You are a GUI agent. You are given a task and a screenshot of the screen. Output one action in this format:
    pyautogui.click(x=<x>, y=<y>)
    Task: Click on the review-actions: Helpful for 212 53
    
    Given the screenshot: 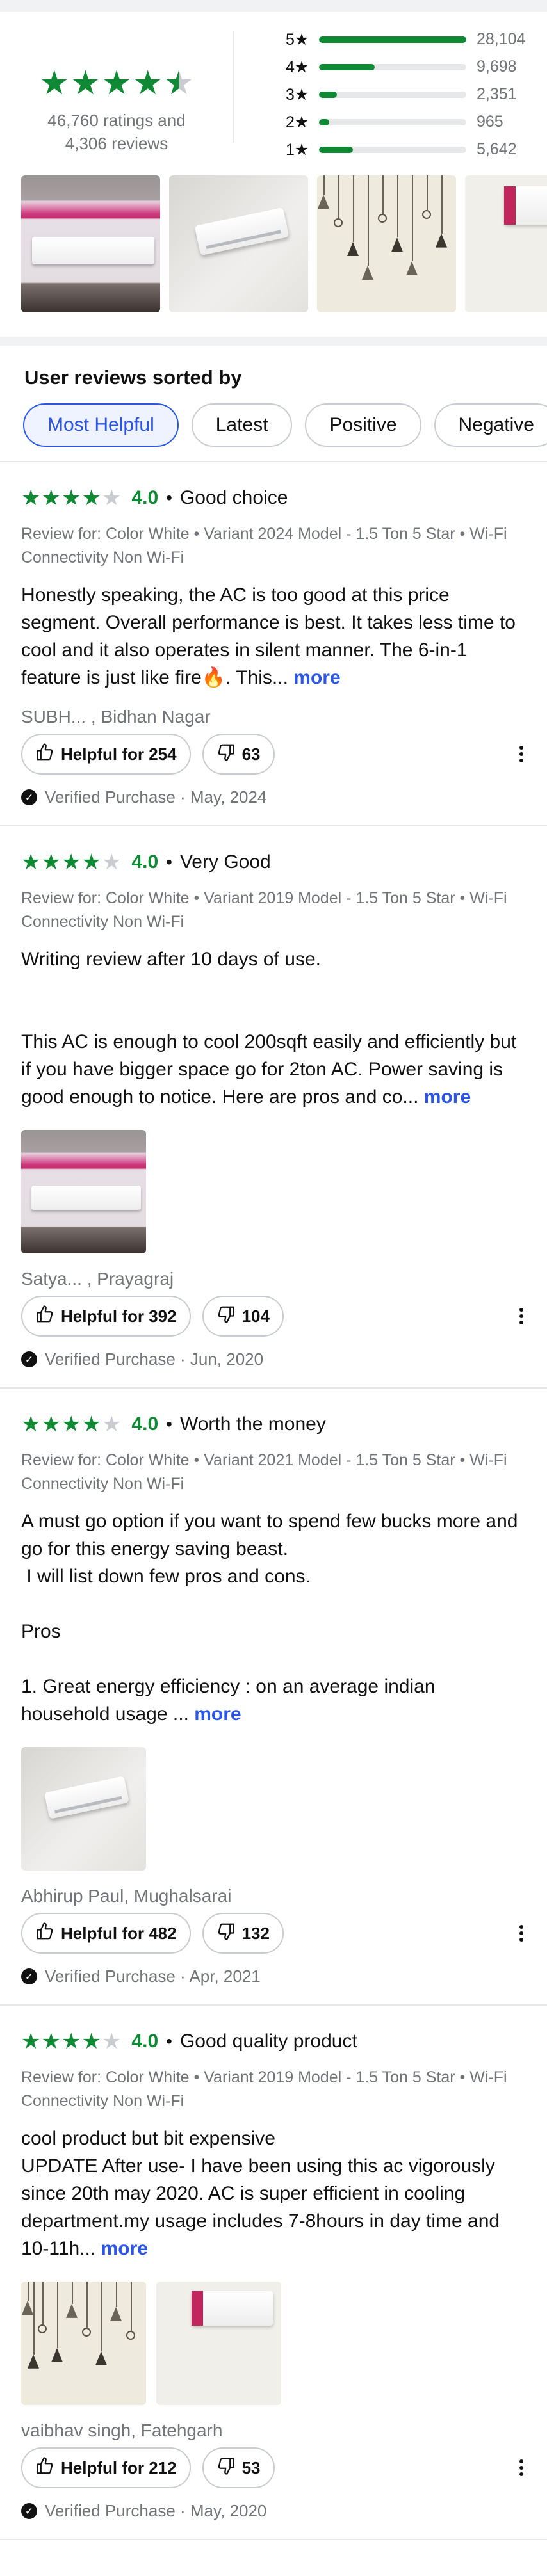 What is the action you would take?
    pyautogui.click(x=273, y=2467)
    